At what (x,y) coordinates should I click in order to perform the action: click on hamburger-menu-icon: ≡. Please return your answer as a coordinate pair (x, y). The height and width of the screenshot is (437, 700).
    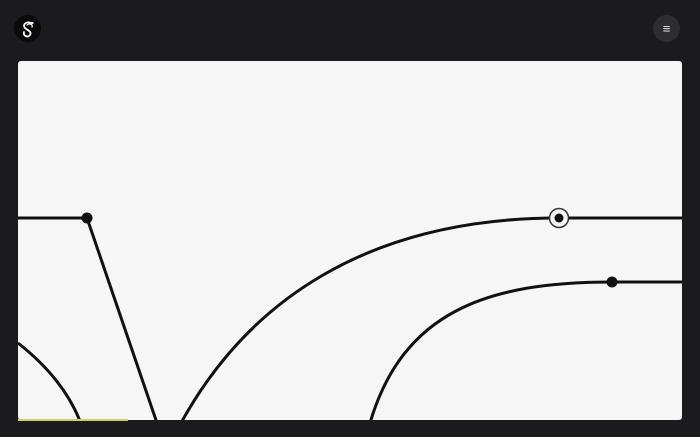
    Looking at the image, I should click on (666, 28).